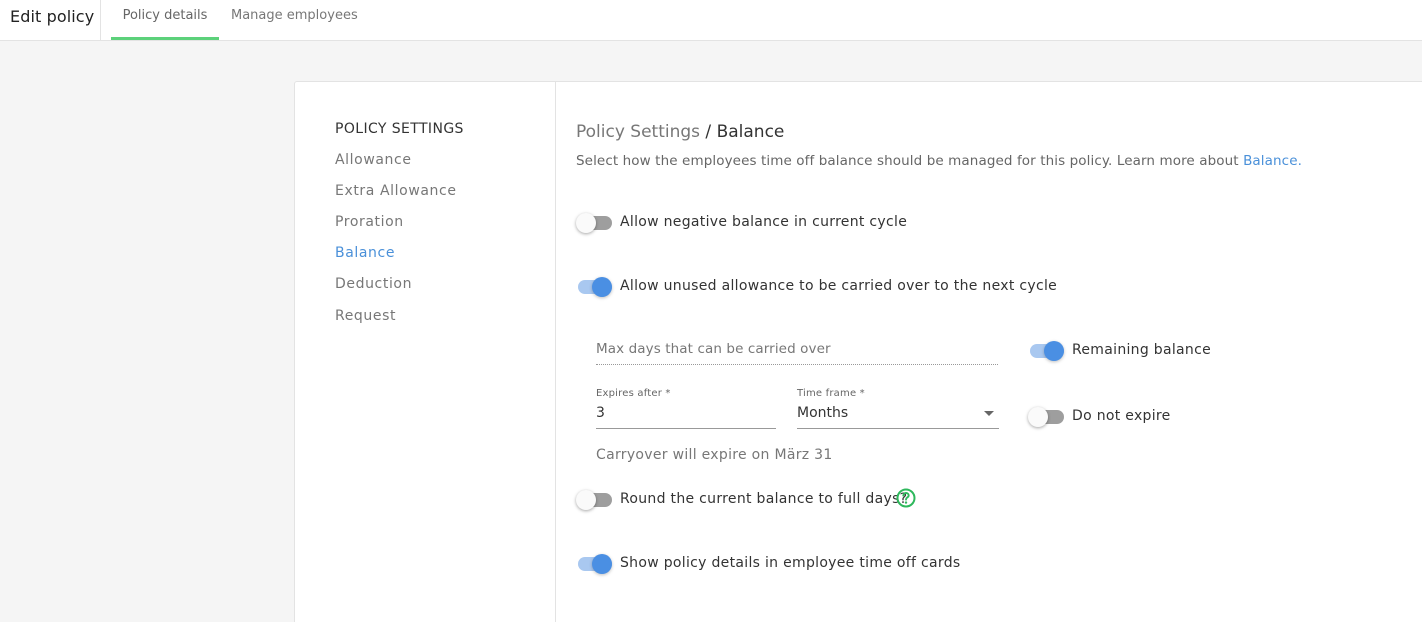  What do you see at coordinates (365, 253) in the screenshot?
I see `sidebar-item-balance: Balance` at bounding box center [365, 253].